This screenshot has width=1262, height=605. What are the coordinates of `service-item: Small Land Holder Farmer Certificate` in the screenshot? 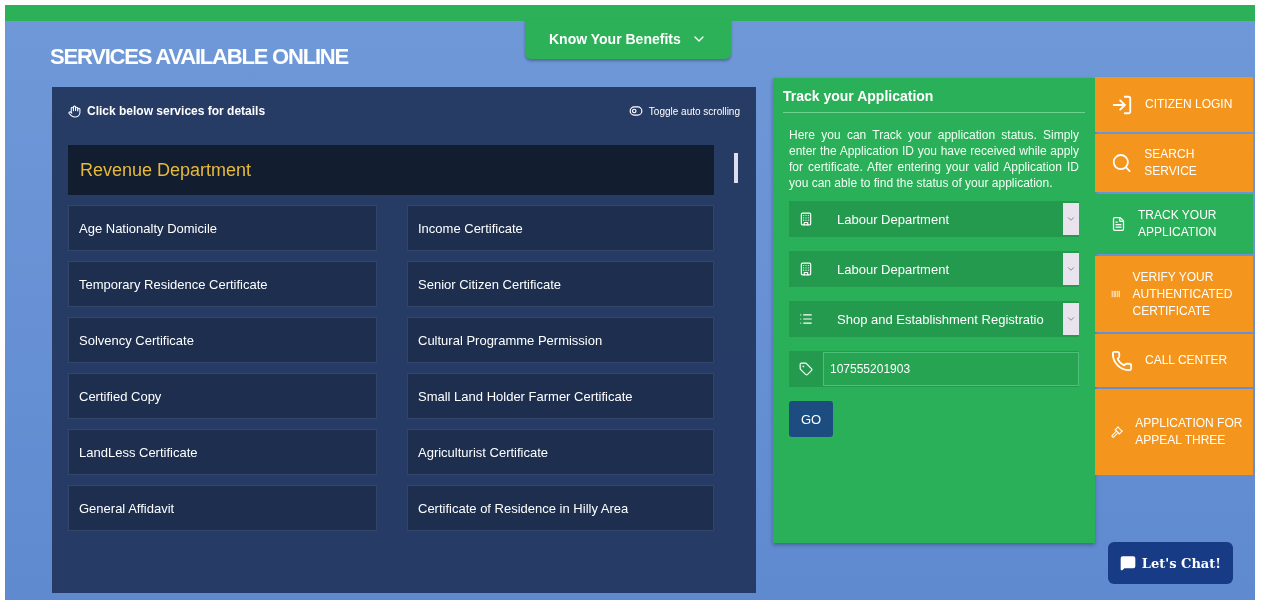 It's located at (560, 396).